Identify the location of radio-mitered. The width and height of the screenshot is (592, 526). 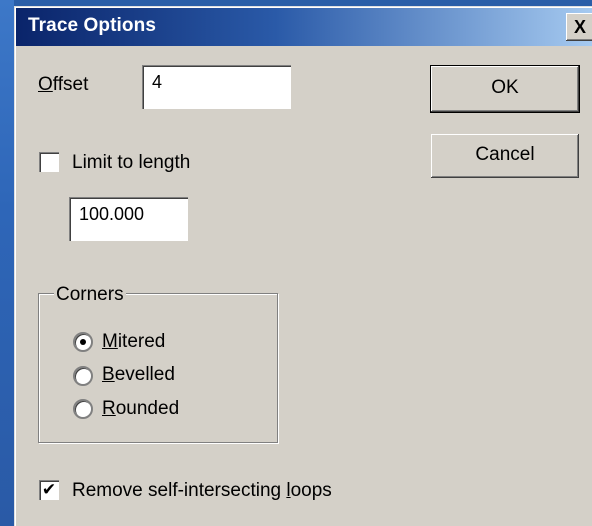
(83, 342).